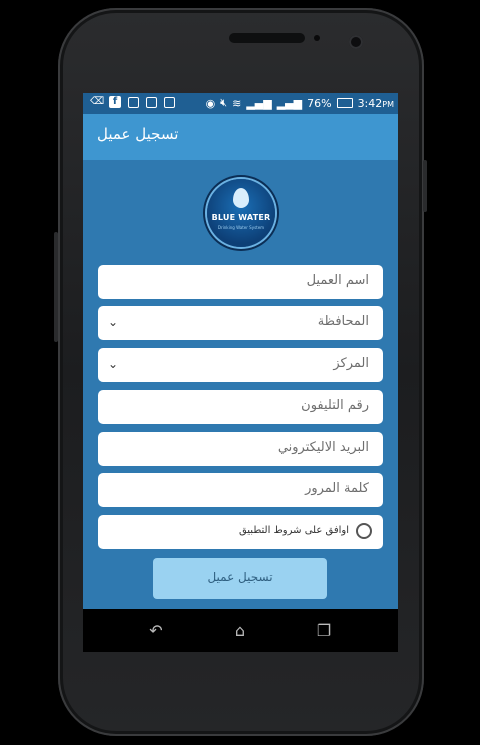 This screenshot has width=480, height=745. I want to click on usb-icon: ⌫, so click(97, 101).